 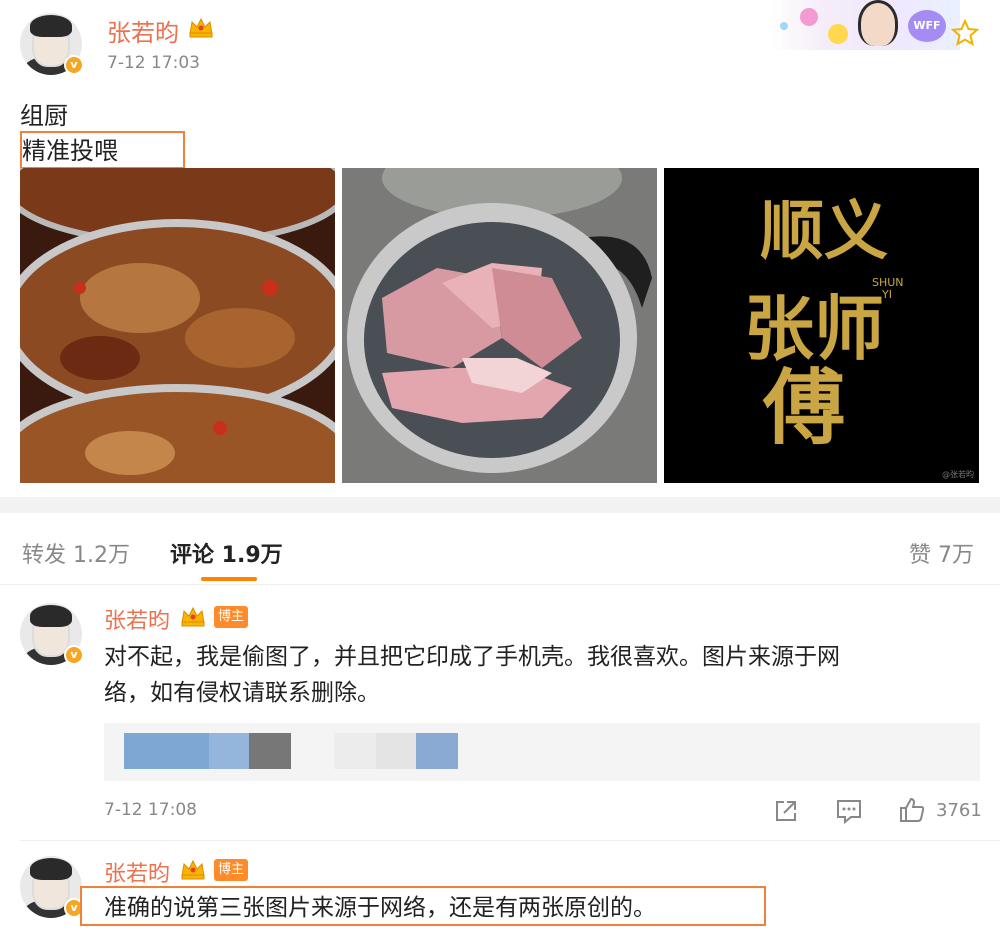 I want to click on section-divider, so click(x=500, y=505).